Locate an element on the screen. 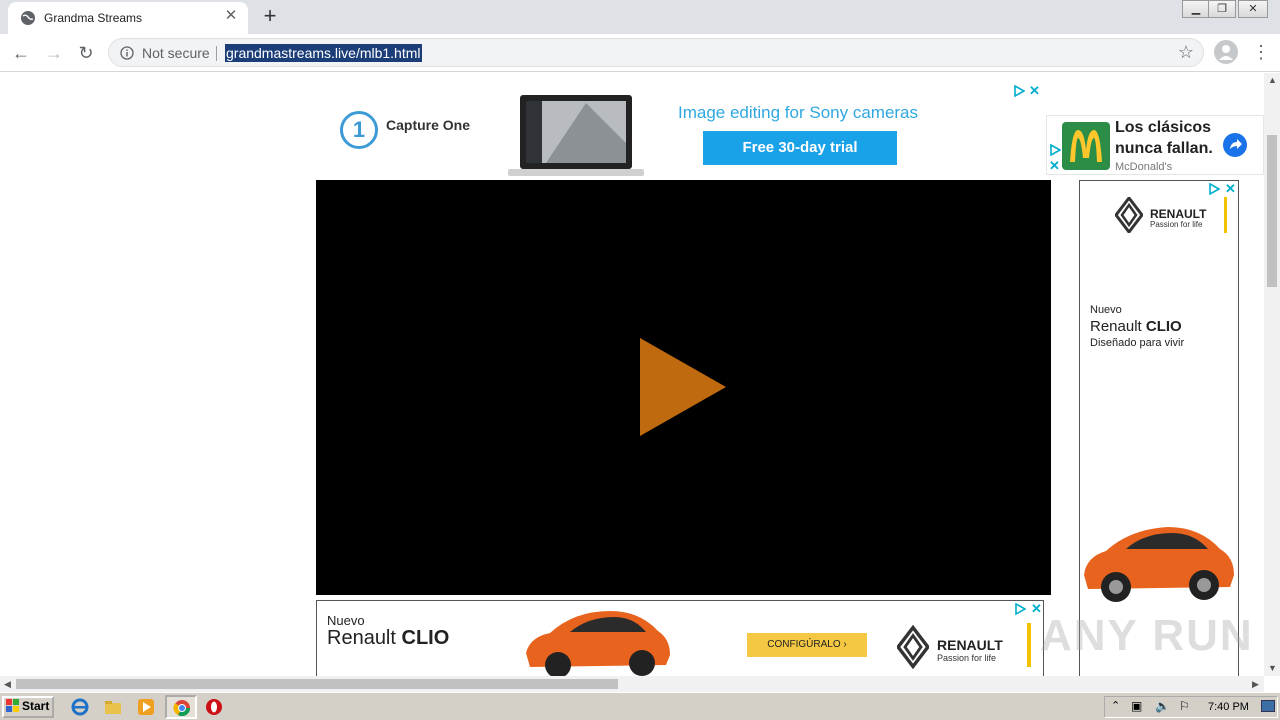 This screenshot has height=720, width=1280. network-icon: ▣ is located at coordinates (1136, 706).